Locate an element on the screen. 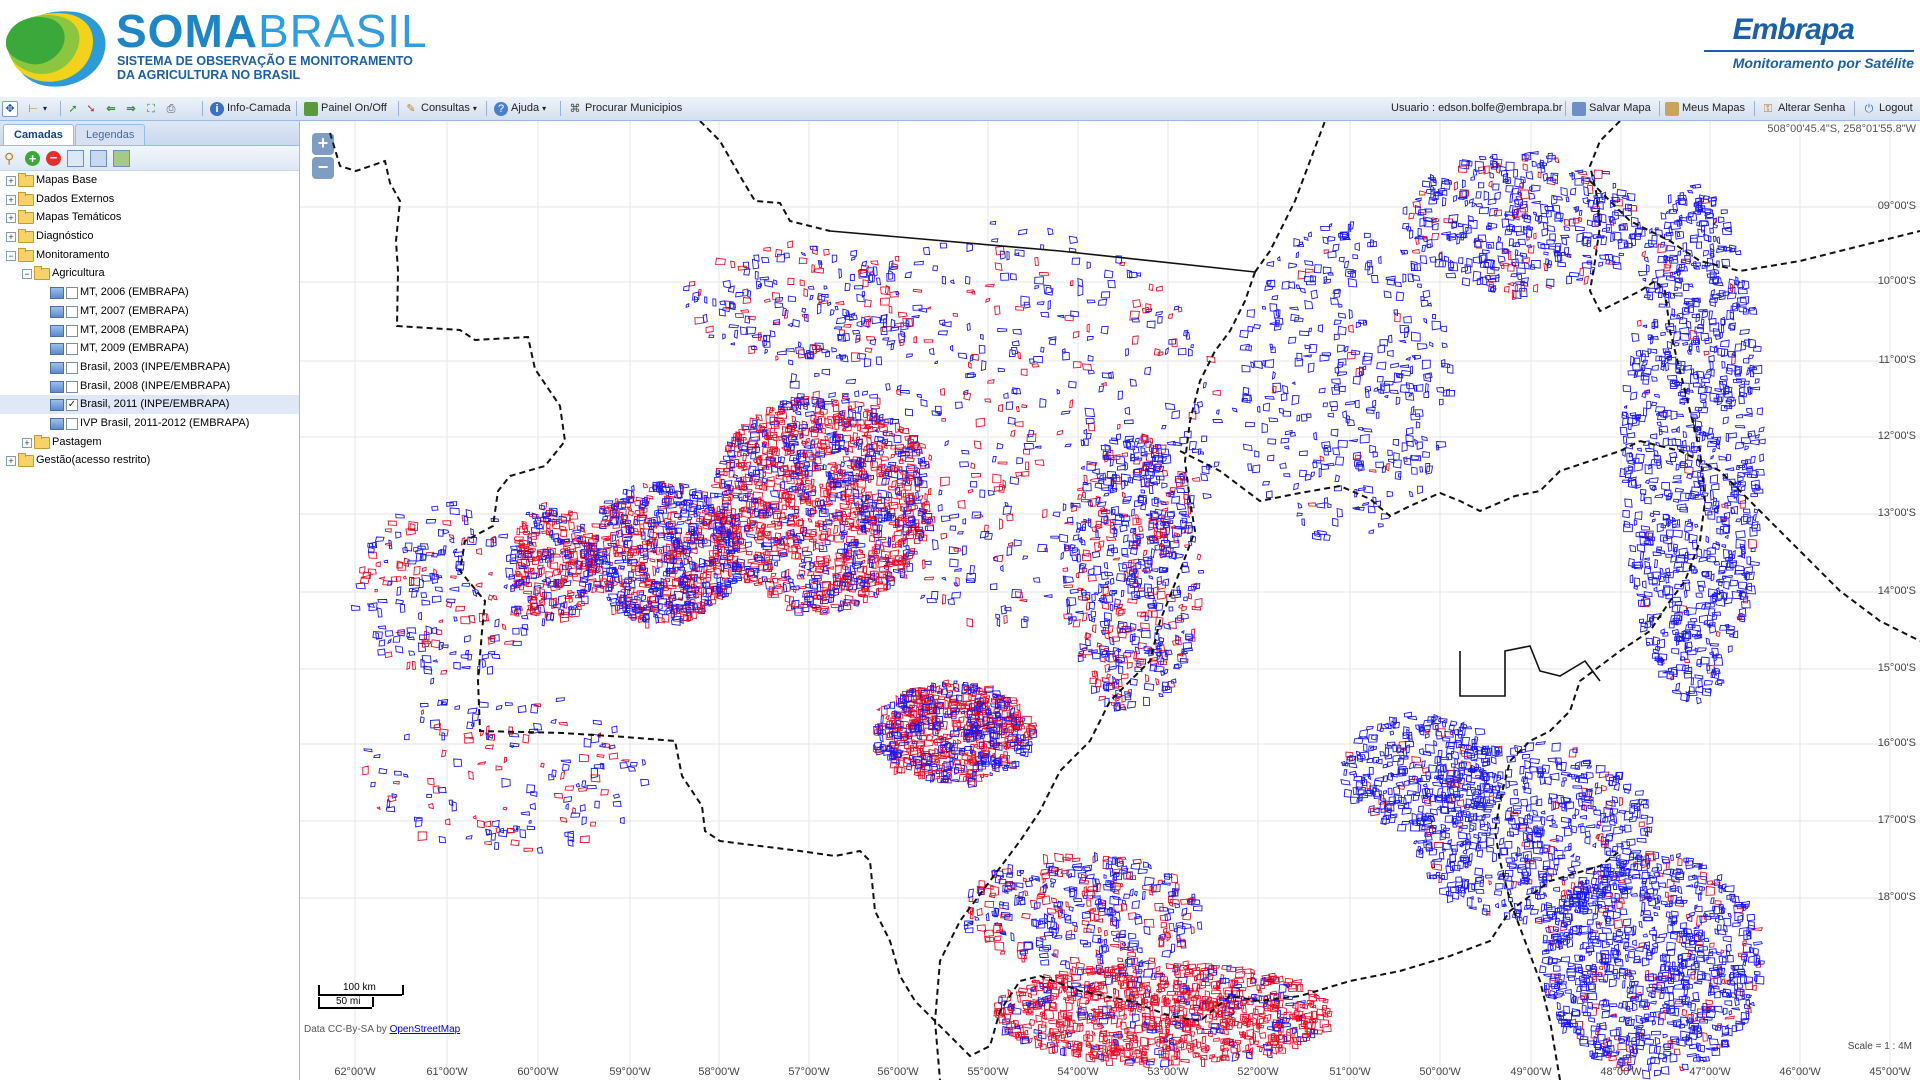  zoom-out-button: − is located at coordinates (323, 168).